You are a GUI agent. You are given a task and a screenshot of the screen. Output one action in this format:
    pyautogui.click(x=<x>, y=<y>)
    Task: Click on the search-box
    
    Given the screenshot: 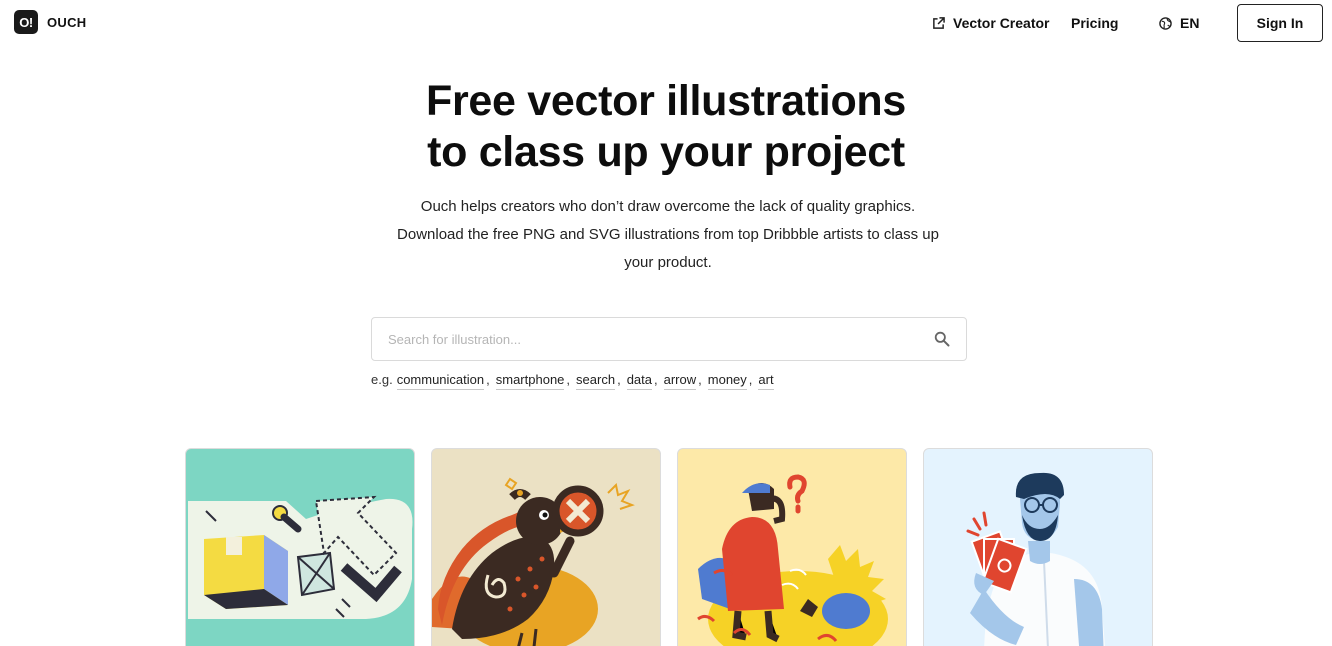 What is the action you would take?
    pyautogui.click(x=669, y=339)
    